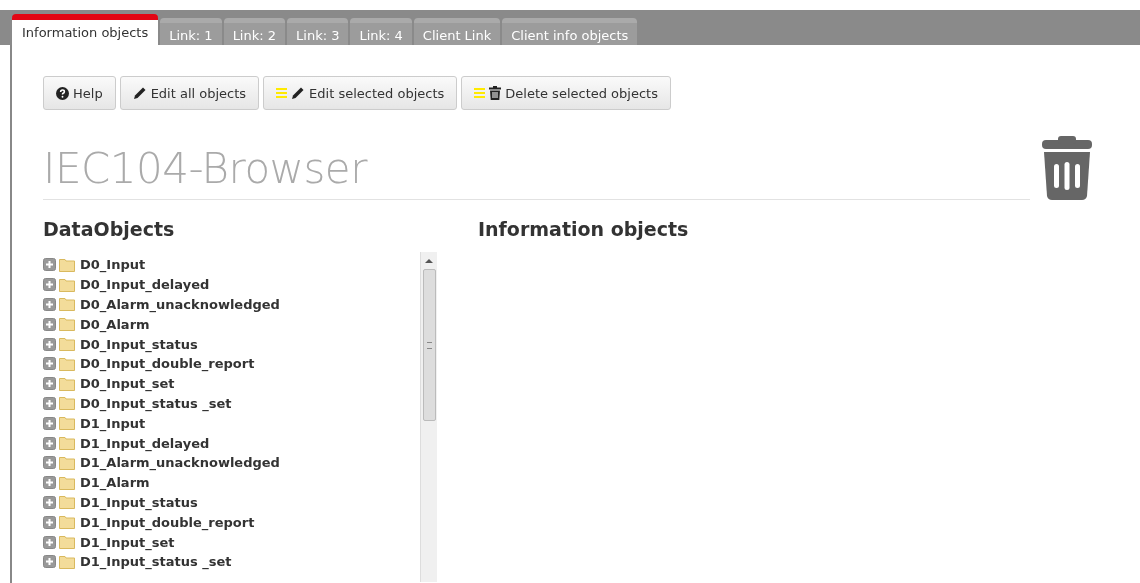 This screenshot has height=583, width=1140. Describe the element at coordinates (145, 443) in the screenshot. I see `tree-item: D1_Input_delayed` at that location.